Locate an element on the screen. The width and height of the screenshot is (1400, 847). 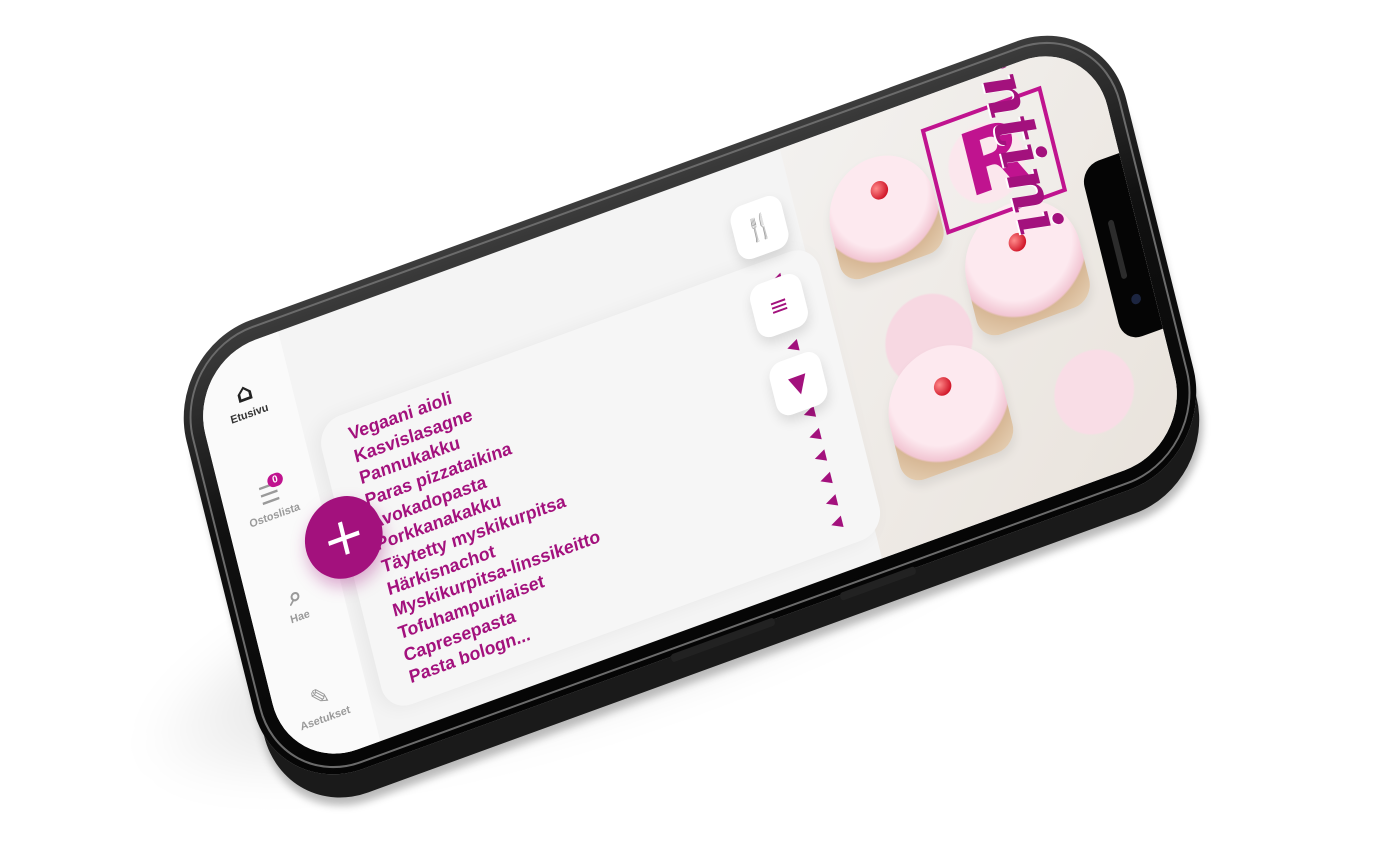
fork-knife-icon: 🍴 is located at coordinates (759, 227).